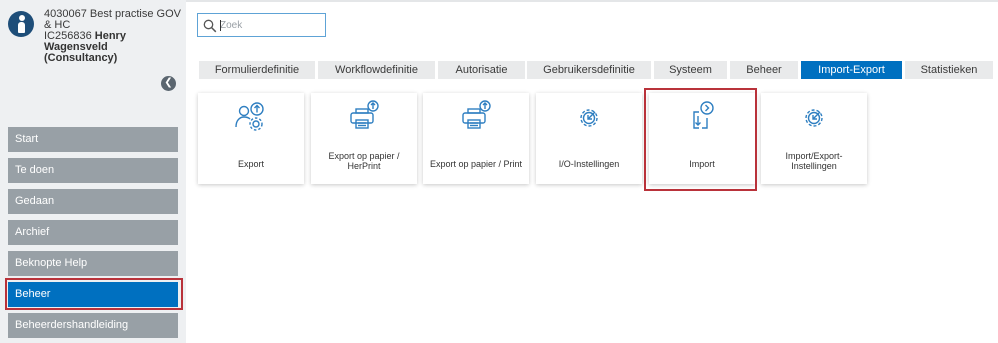 The width and height of the screenshot is (998, 343). I want to click on sidebar-item-start: Start, so click(93, 139).